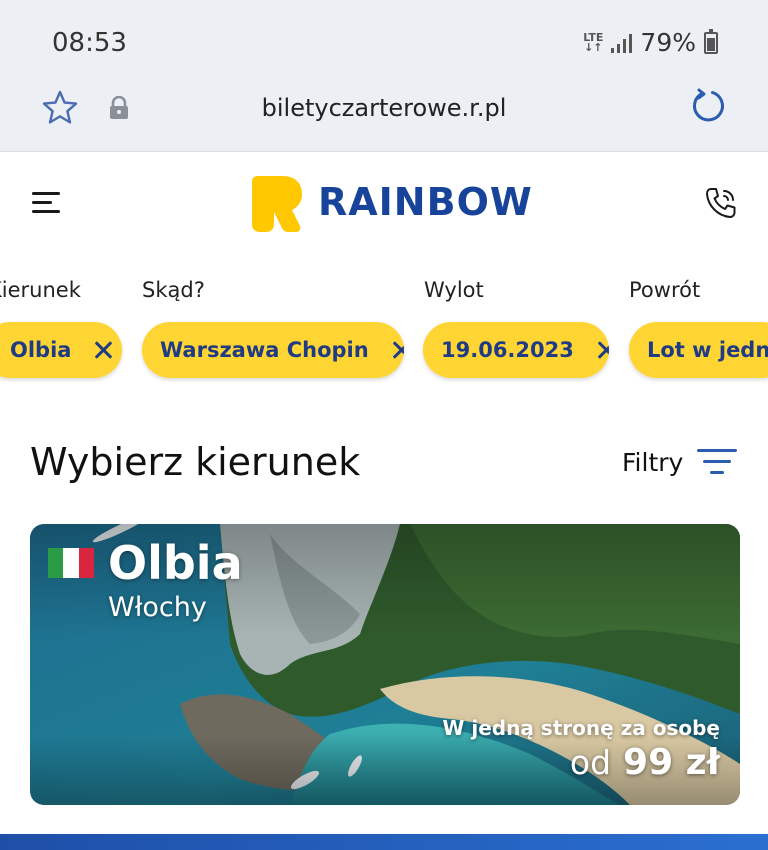 The height and width of the screenshot is (850, 768). What do you see at coordinates (590, 762) in the screenshot?
I see `price-prefix: od` at bounding box center [590, 762].